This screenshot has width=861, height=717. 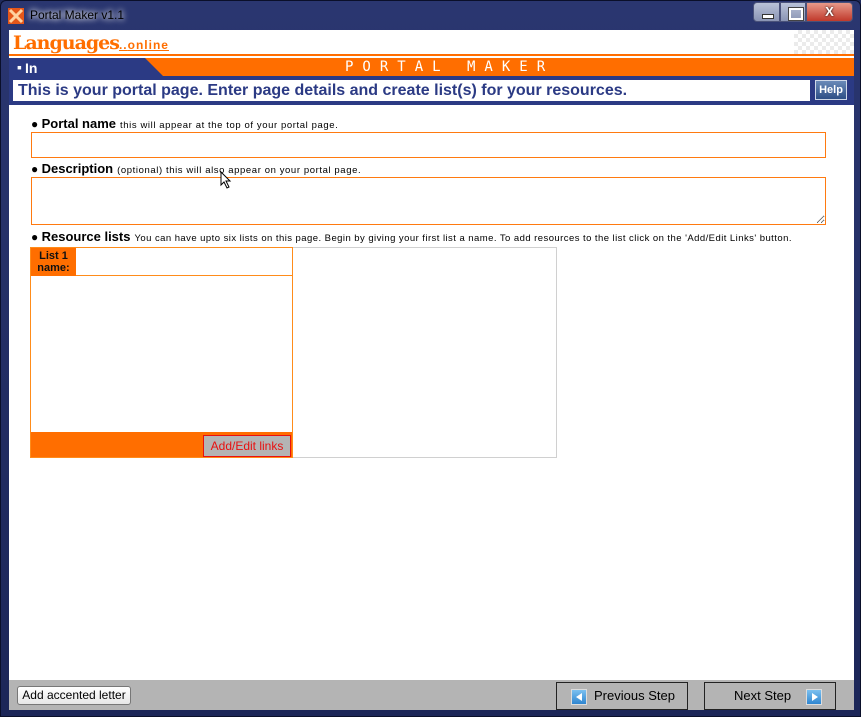 I want to click on window-title: Portal Maker v1.1, so click(x=77, y=15).